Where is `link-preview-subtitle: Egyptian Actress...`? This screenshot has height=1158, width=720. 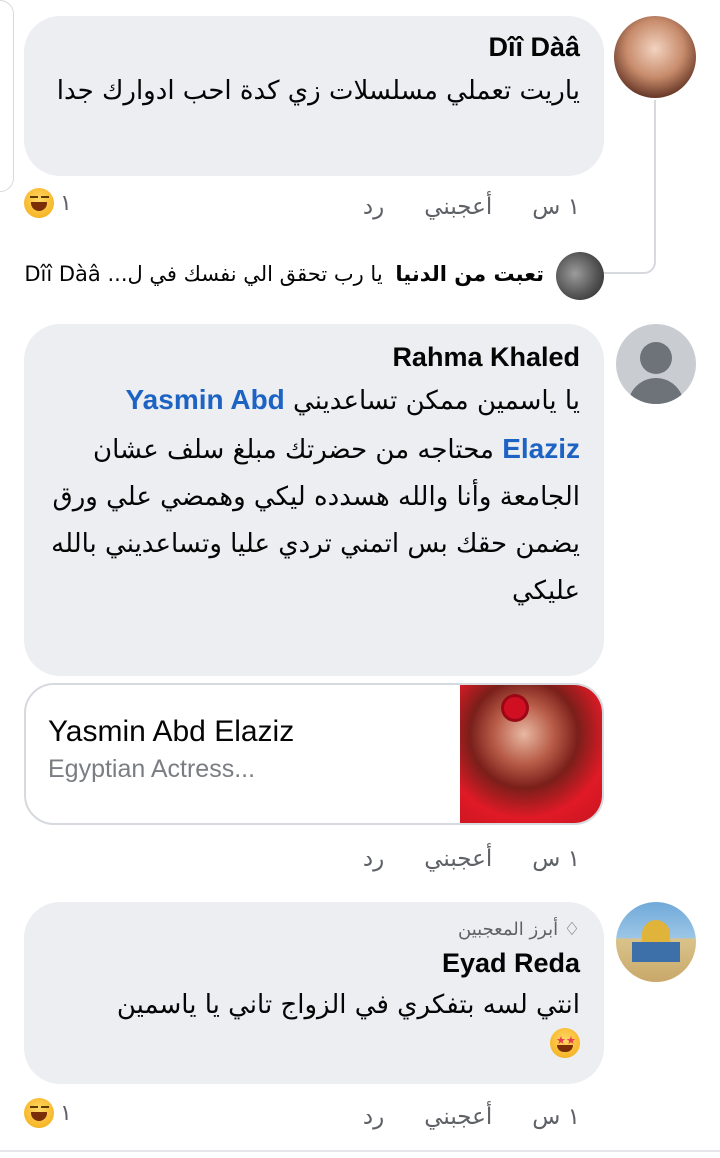 link-preview-subtitle: Egyptian Actress... is located at coordinates (152, 769).